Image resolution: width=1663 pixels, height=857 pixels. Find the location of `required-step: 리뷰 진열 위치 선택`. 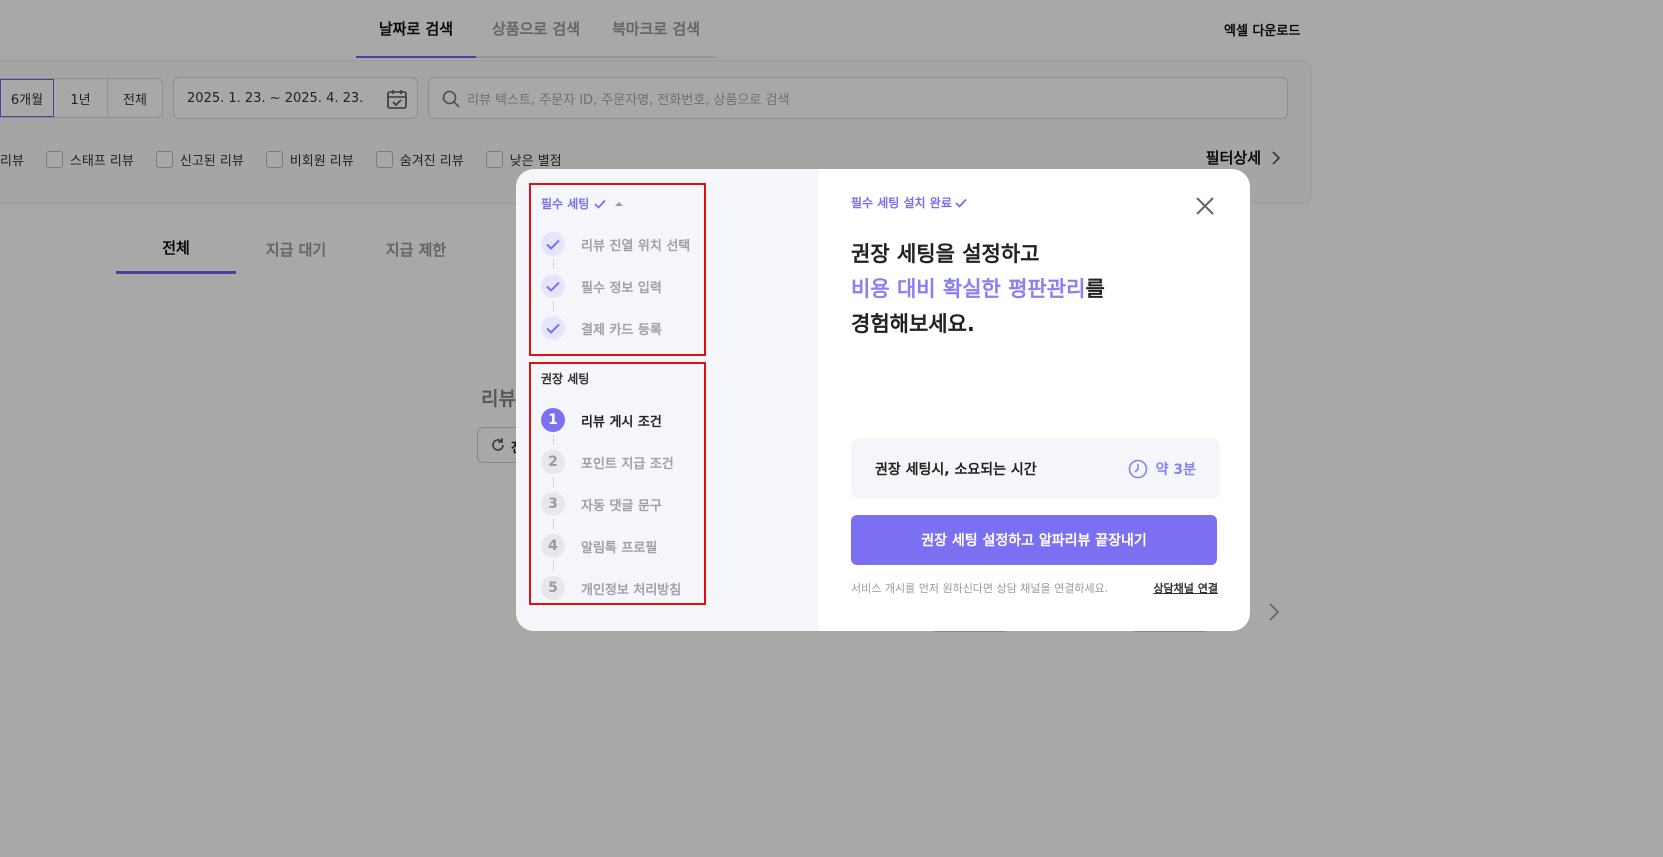

required-step: 리뷰 진열 위치 선택 is located at coordinates (615, 244).